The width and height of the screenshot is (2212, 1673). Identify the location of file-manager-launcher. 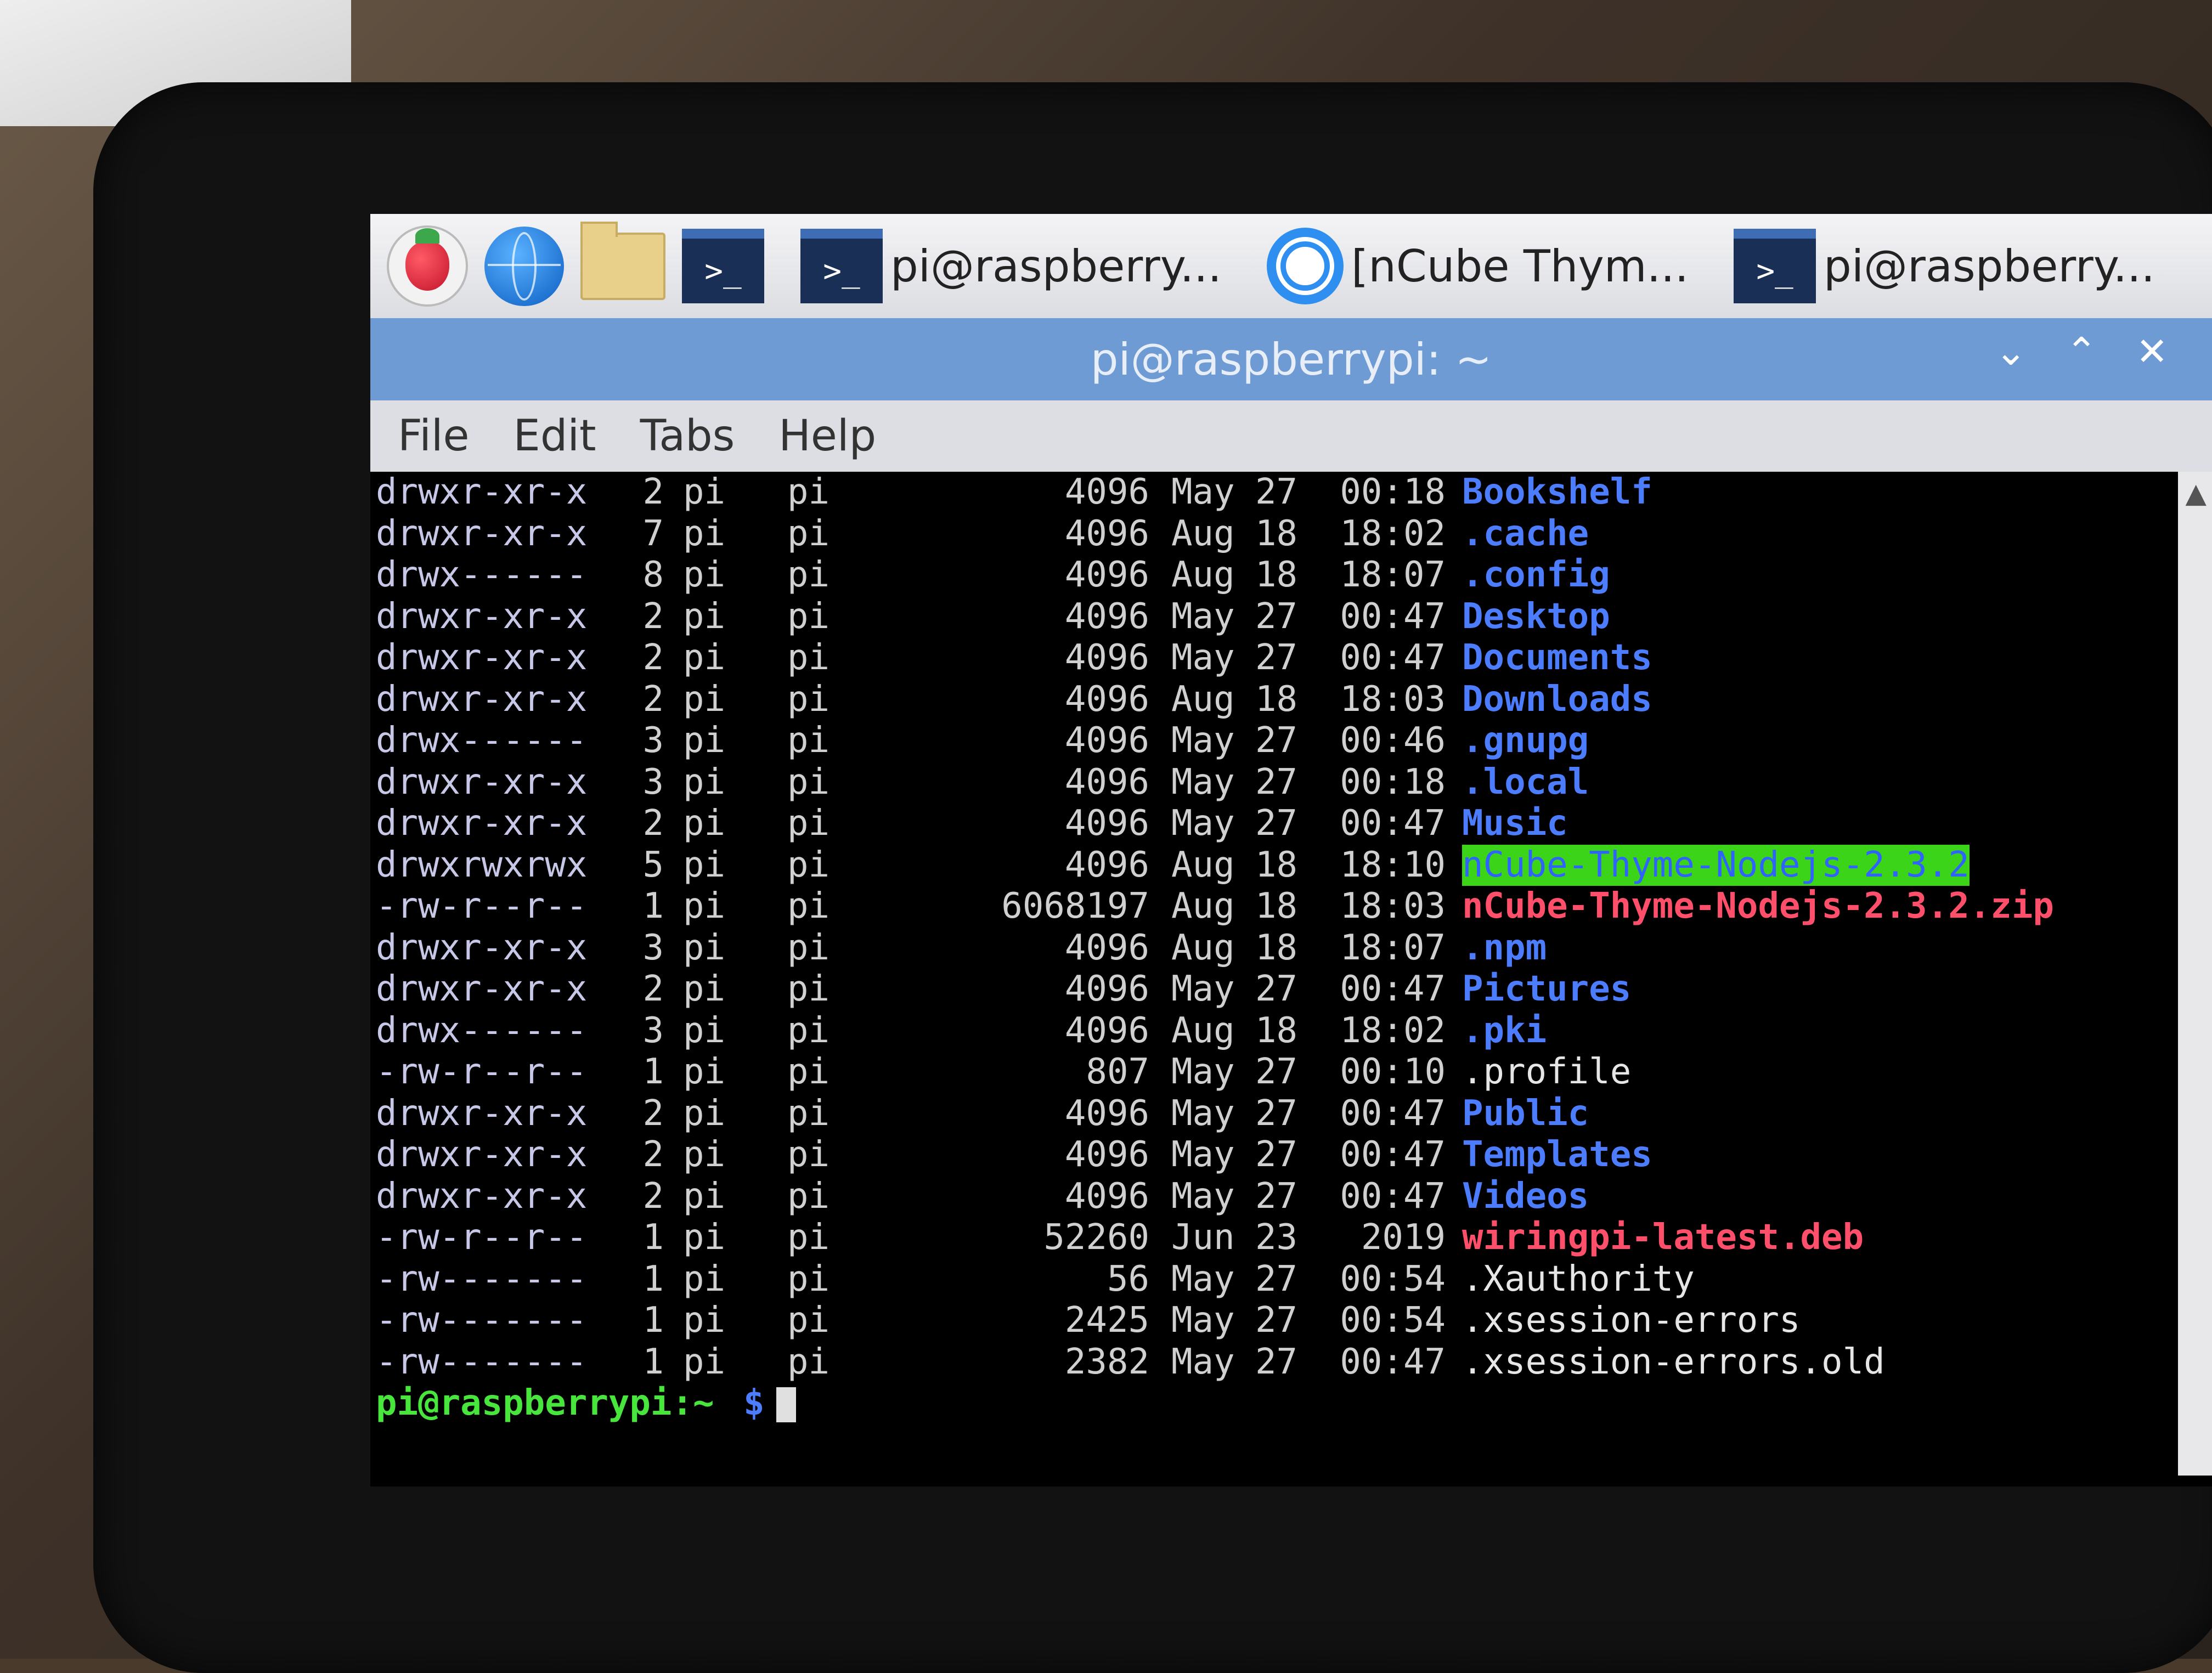
(622, 265).